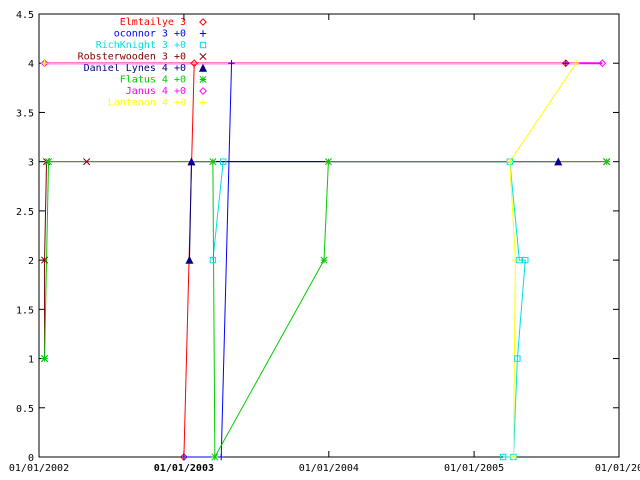 The height and width of the screenshot is (480, 640). What do you see at coordinates (25, 212) in the screenshot?
I see `y-tick-label: 2.5` at bounding box center [25, 212].